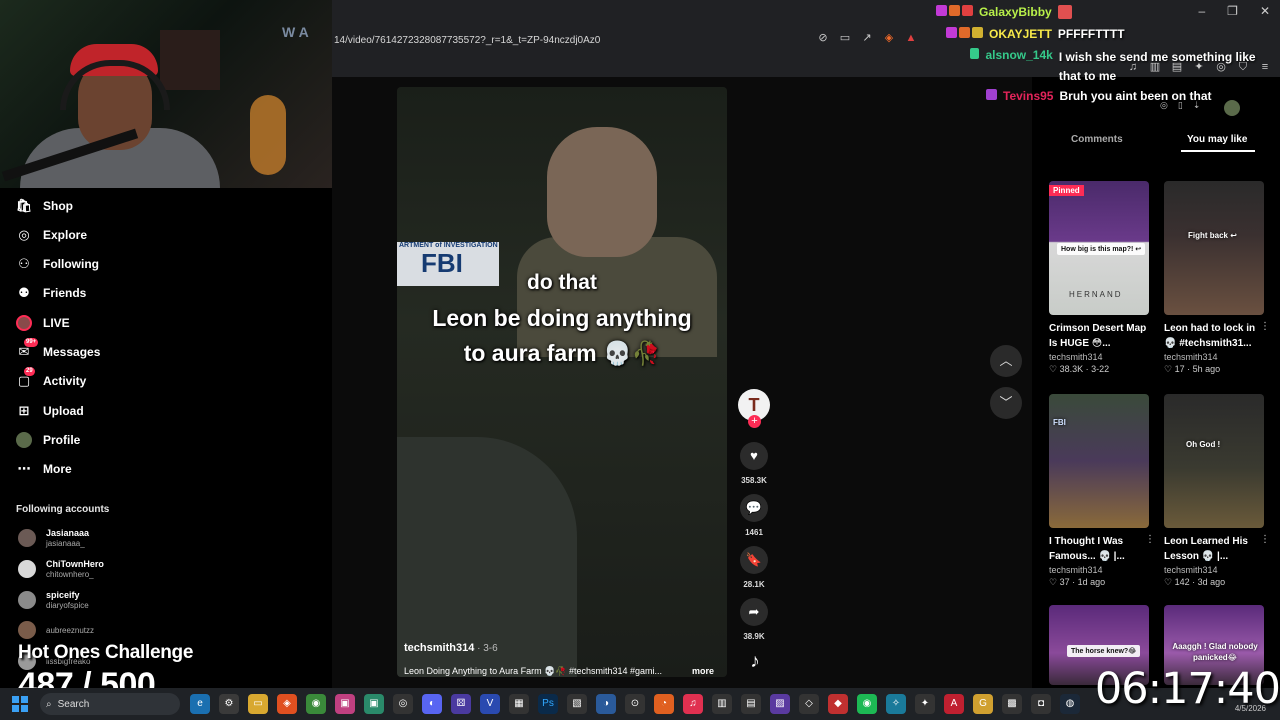 This screenshot has width=1280, height=720. What do you see at coordinates (983, 704) in the screenshot?
I see `app-icon: G` at bounding box center [983, 704].